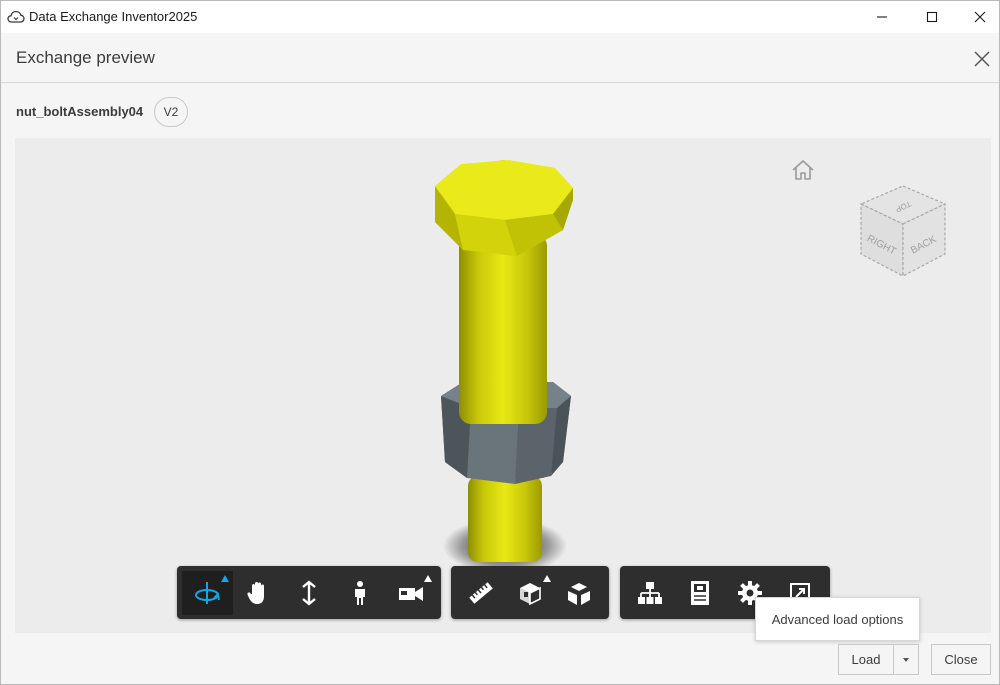 This screenshot has height=685, width=1000. I want to click on chevron-down-icon, so click(906, 659).